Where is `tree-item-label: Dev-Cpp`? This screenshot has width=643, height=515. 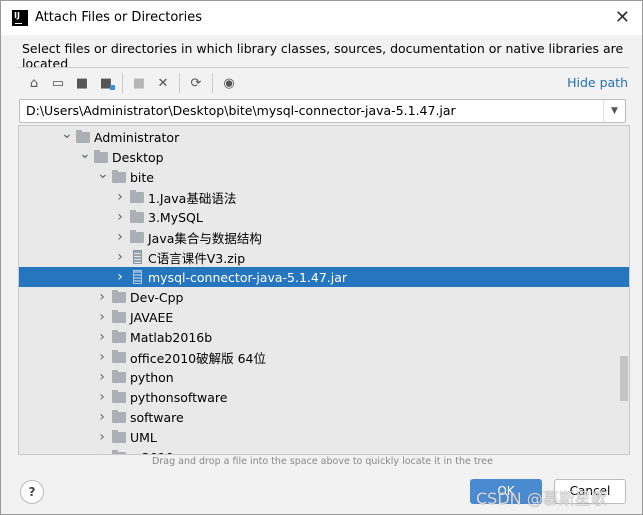 tree-item-label: Dev-Cpp is located at coordinates (157, 297).